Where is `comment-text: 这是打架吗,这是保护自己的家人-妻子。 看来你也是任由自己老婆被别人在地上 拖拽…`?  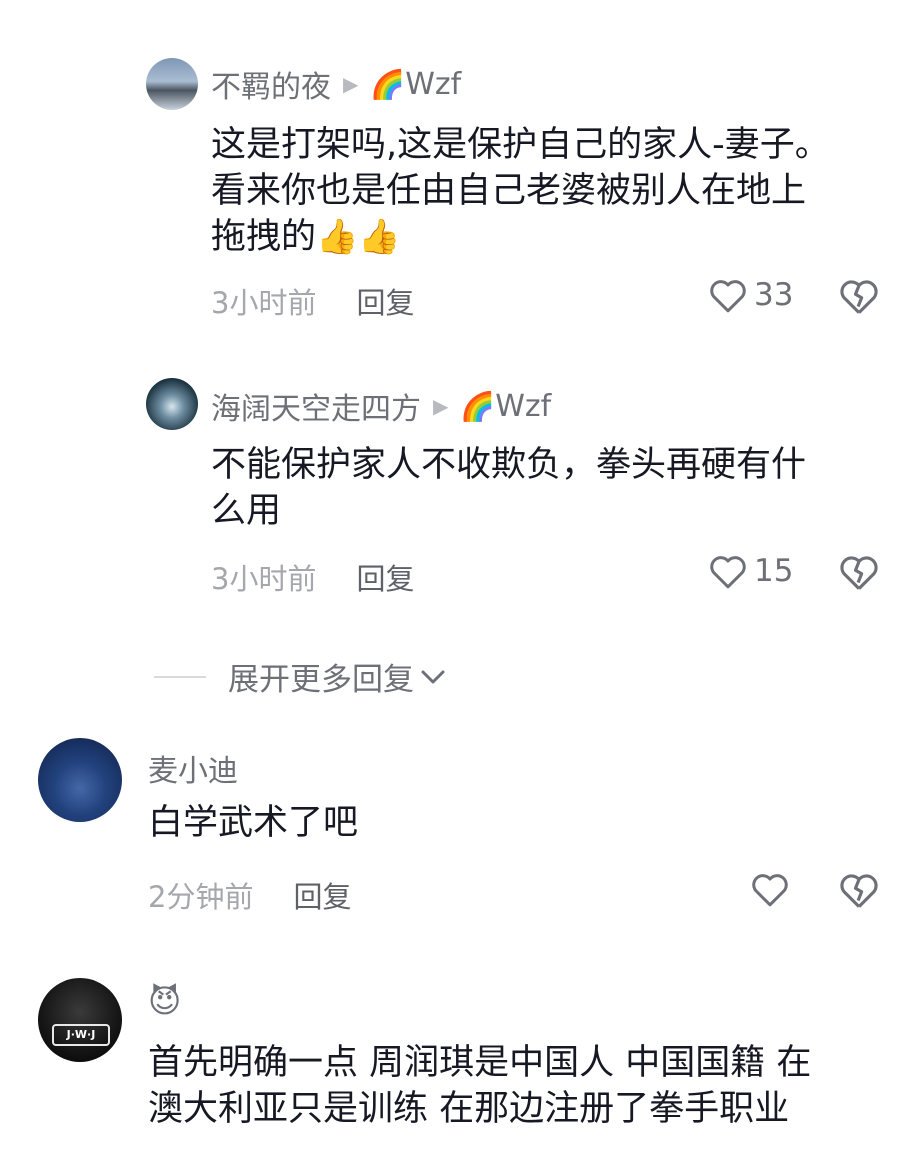 comment-text: 这是打架吗,这是保护自己的家人-妻子。 看来你也是任由自己老婆被别人在地上 拖拽… is located at coordinates (520, 191).